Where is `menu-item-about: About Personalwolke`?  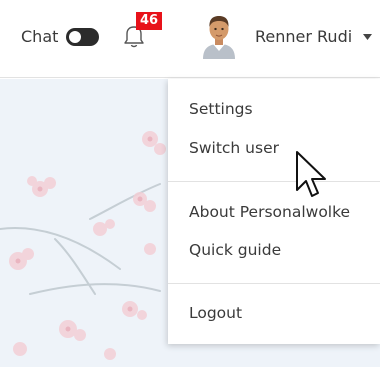 menu-item-about: About Personalwolke is located at coordinates (274, 212).